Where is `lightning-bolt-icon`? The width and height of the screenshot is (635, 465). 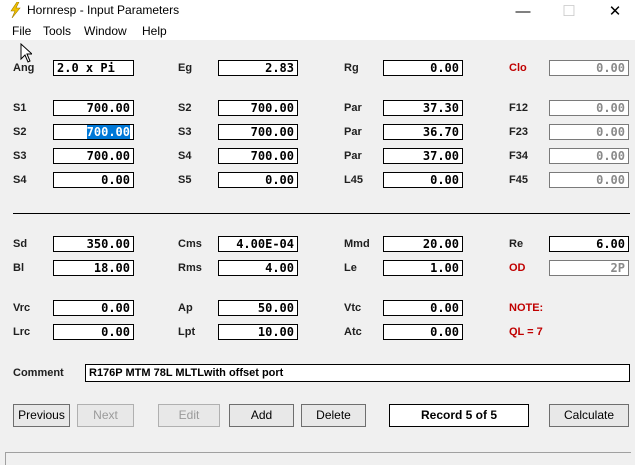 lightning-bolt-icon is located at coordinates (15, 10).